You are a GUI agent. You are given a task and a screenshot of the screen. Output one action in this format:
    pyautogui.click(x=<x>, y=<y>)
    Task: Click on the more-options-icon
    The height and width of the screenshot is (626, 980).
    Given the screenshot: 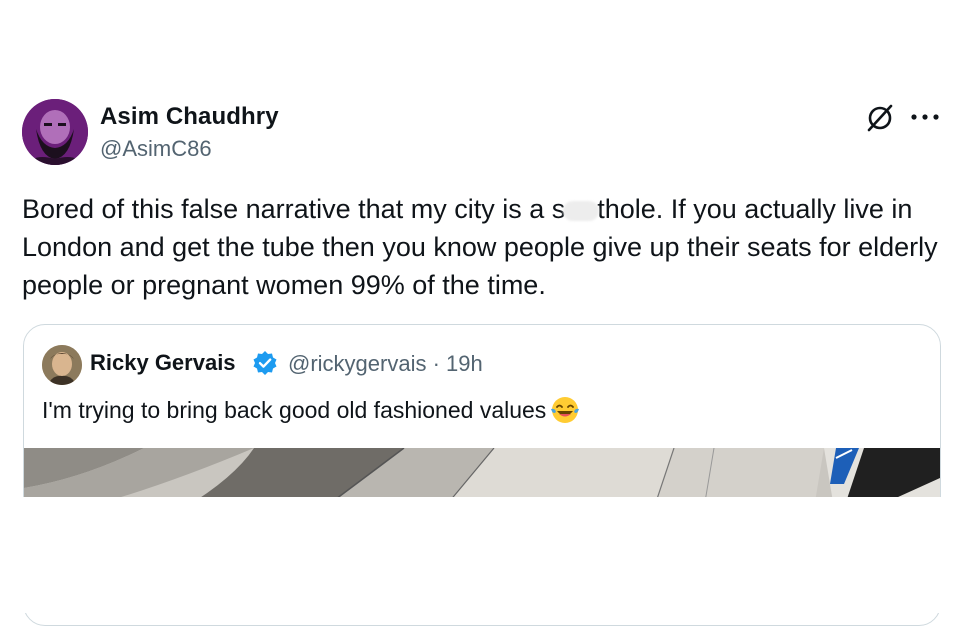 What is the action you would take?
    pyautogui.click(x=925, y=117)
    